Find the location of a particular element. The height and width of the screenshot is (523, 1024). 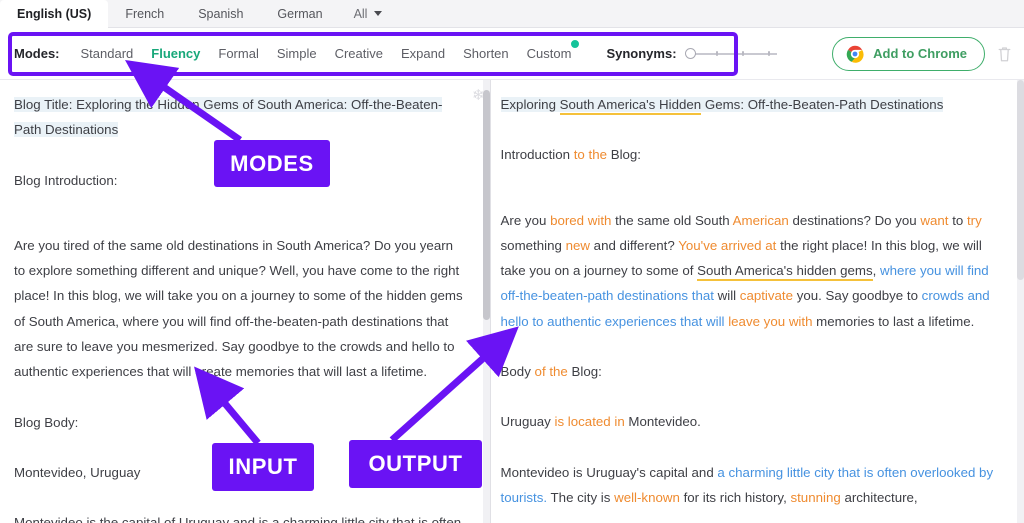

snowflake-icon: ❄ is located at coordinates (478, 95).